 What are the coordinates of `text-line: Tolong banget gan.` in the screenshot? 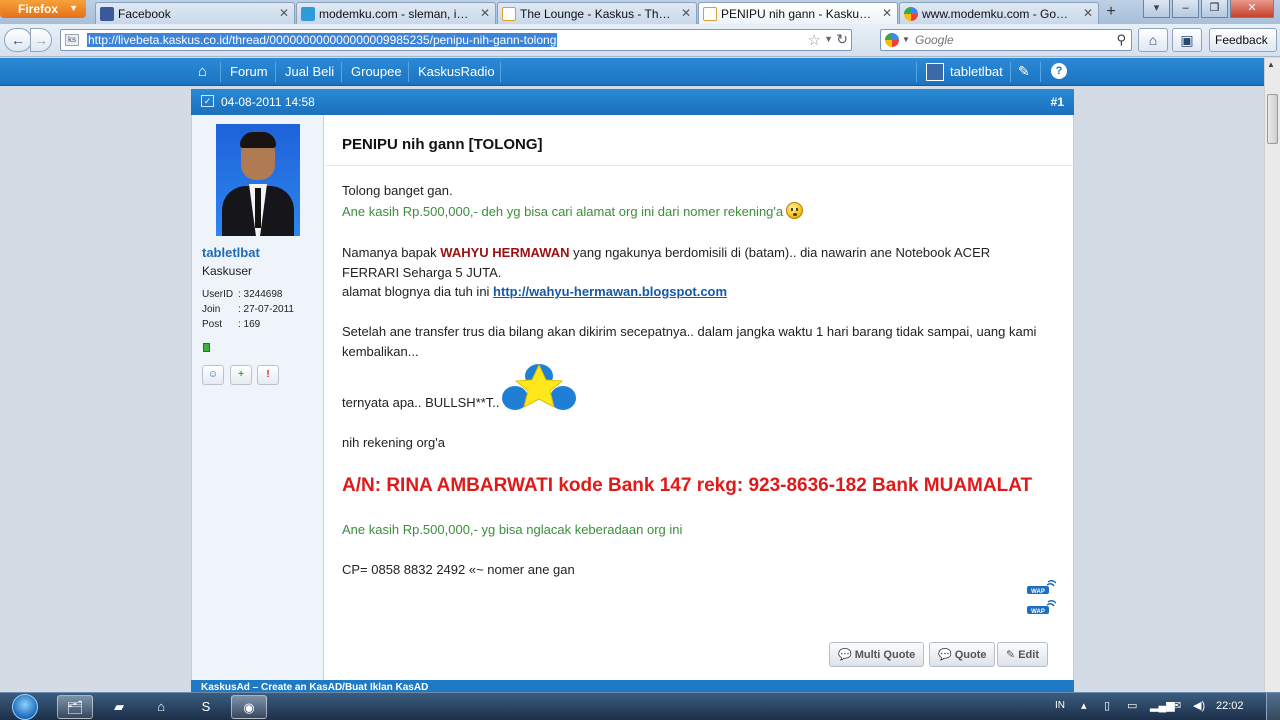 It's located at (397, 190).